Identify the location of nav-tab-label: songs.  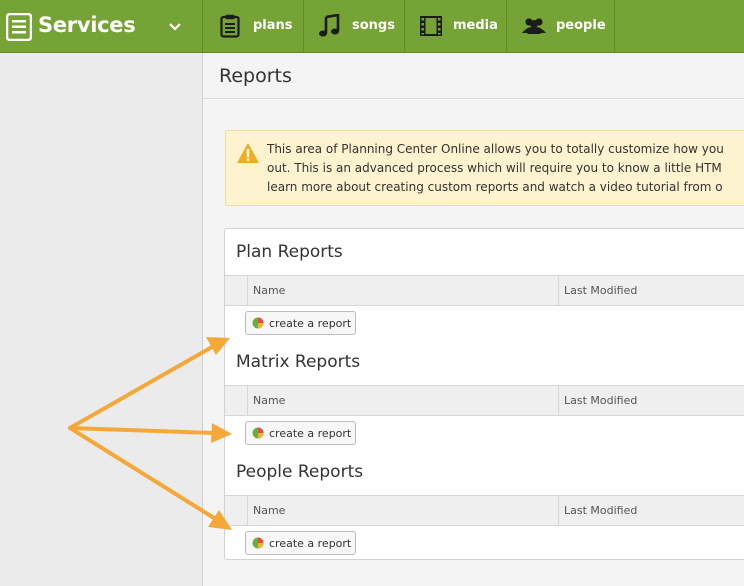
(373, 25).